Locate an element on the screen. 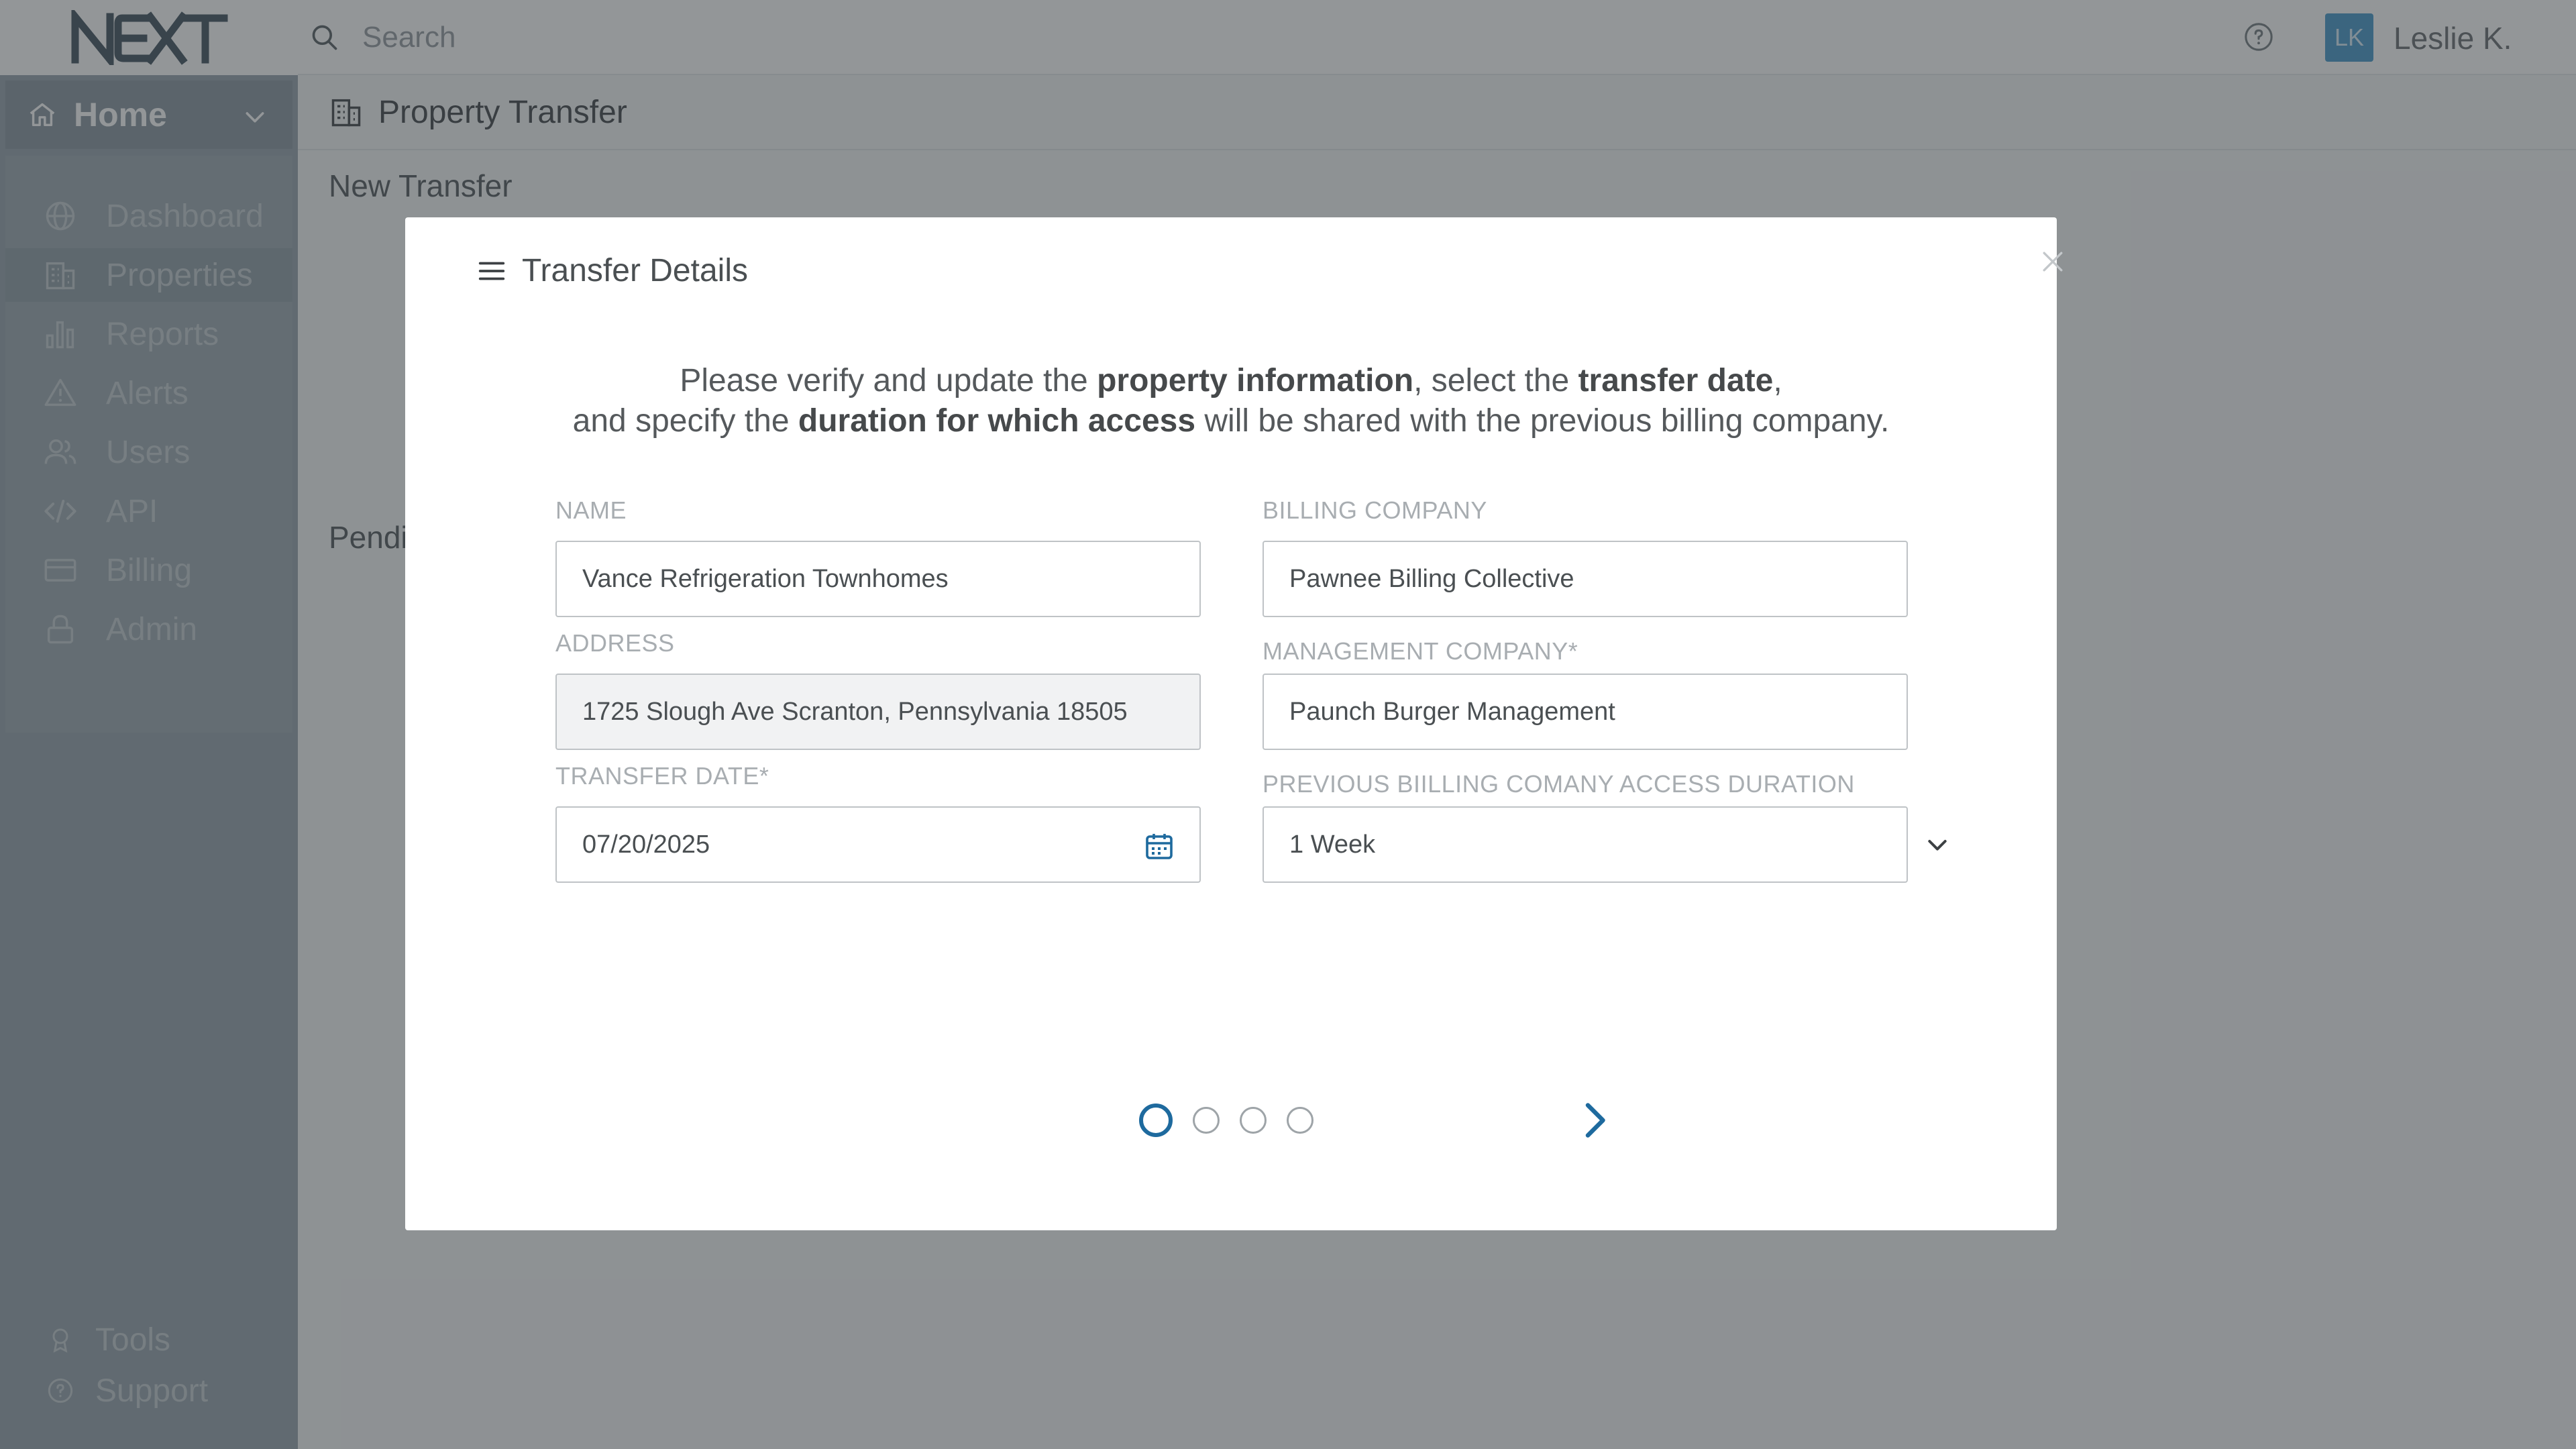  instruction-text: , select the is located at coordinates (1495, 380).